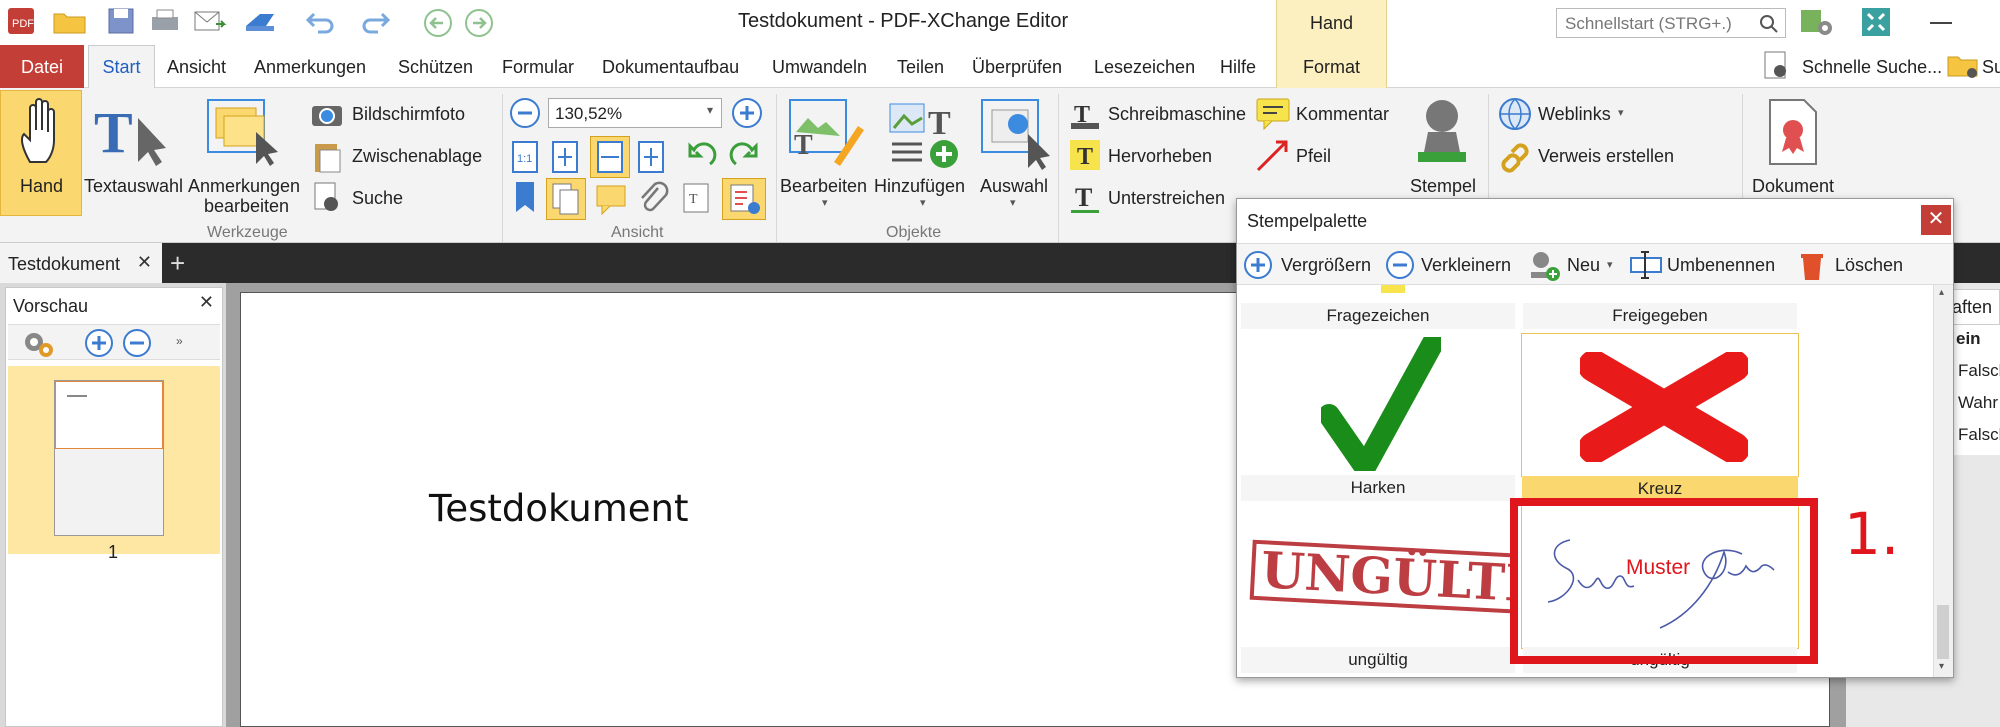 Image resolution: width=2000 pixels, height=727 pixels. Describe the element at coordinates (1646, 265) in the screenshot. I see `rename-icon` at that location.